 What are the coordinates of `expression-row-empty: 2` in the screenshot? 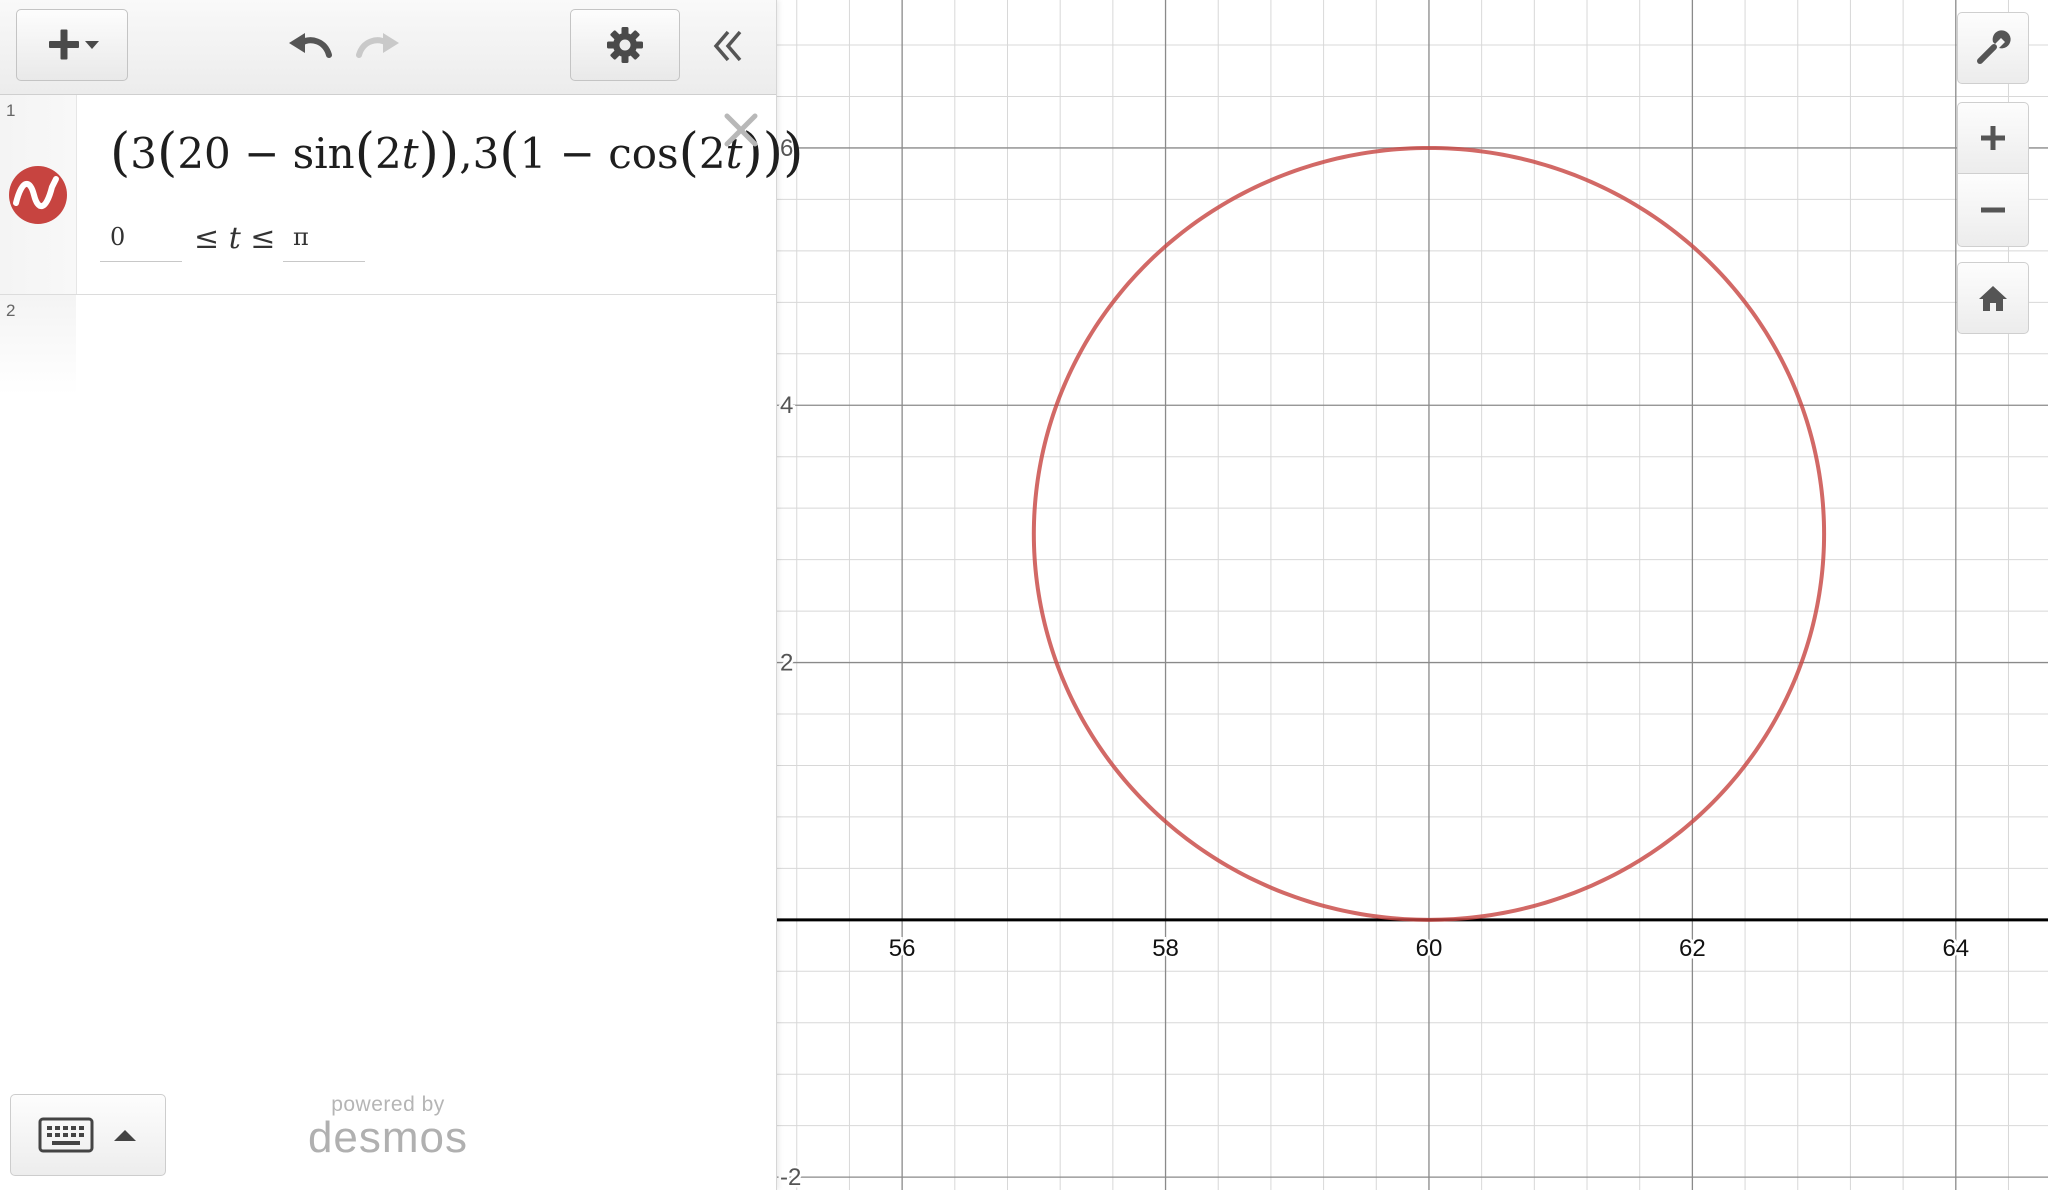 It's located at (388, 345).